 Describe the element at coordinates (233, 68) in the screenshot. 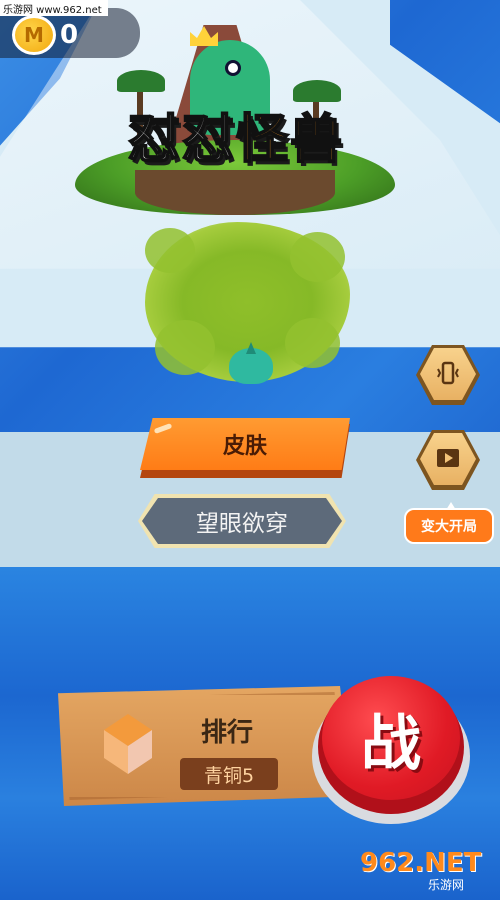

I see `dinosaur-eye` at that location.